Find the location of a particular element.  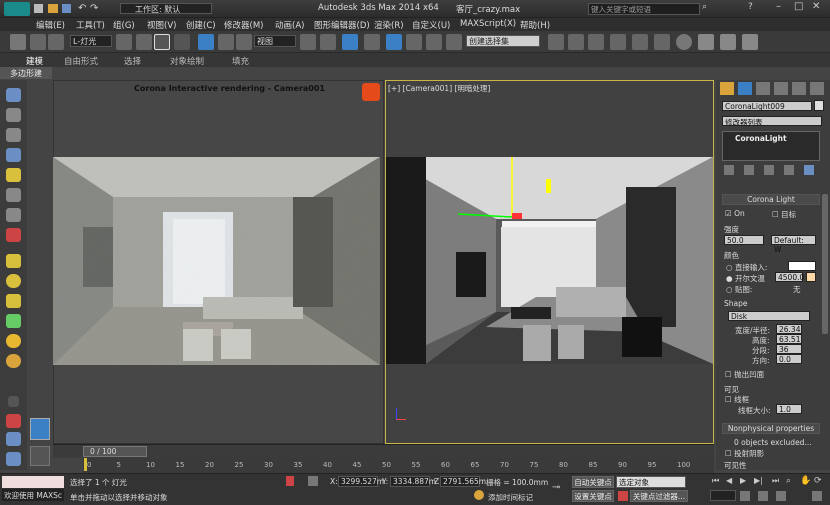

ribbon-tab-4: 填充 is located at coordinates (240, 61).